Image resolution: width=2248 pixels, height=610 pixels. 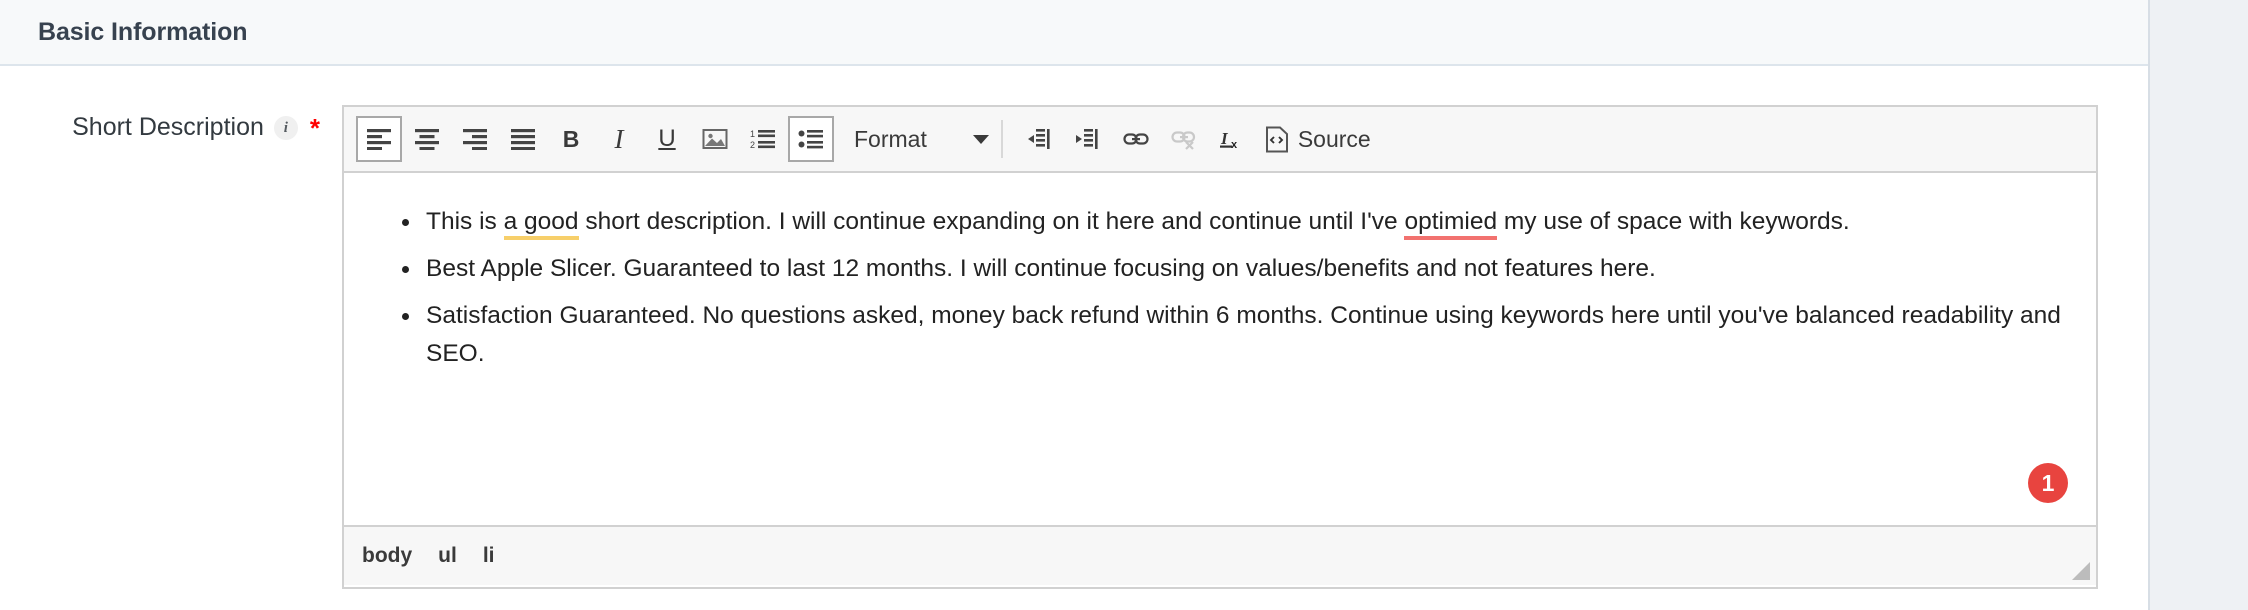 What do you see at coordinates (811, 139) in the screenshot?
I see `bulleted-list-icon` at bounding box center [811, 139].